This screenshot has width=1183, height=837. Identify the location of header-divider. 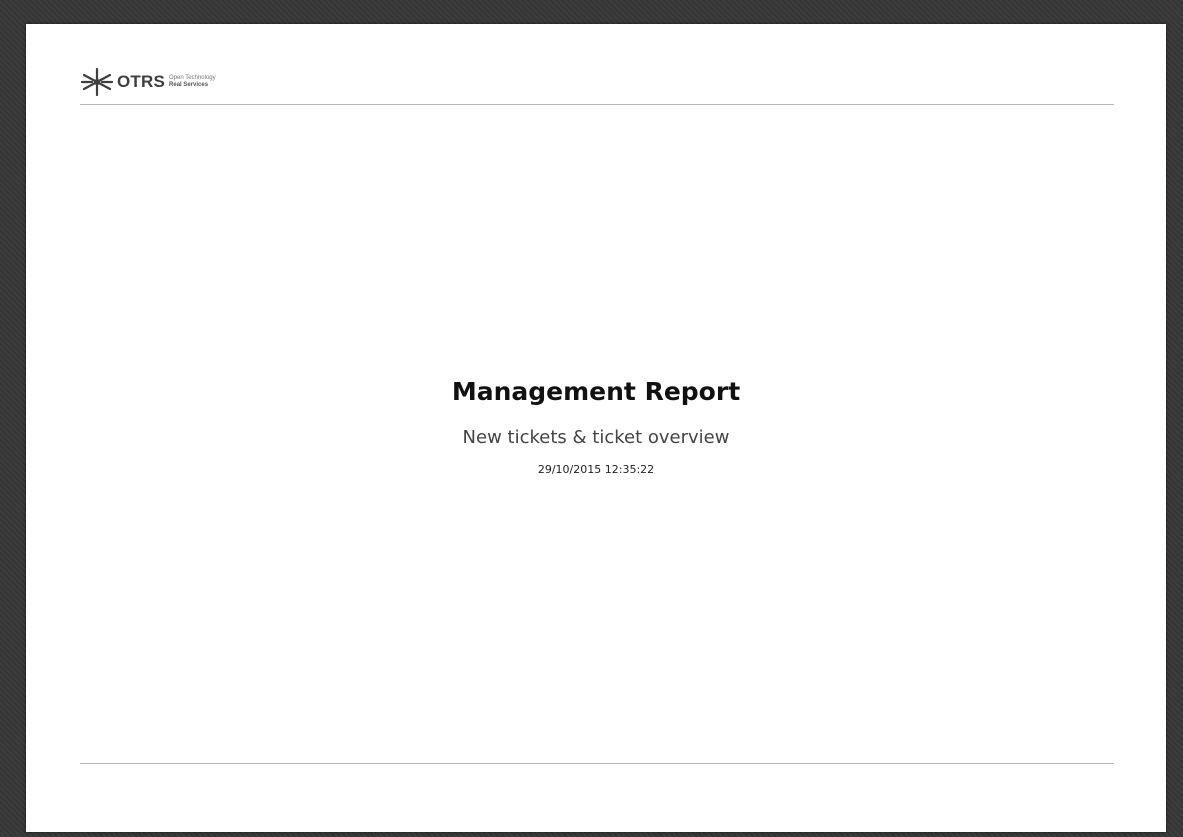
(597, 104).